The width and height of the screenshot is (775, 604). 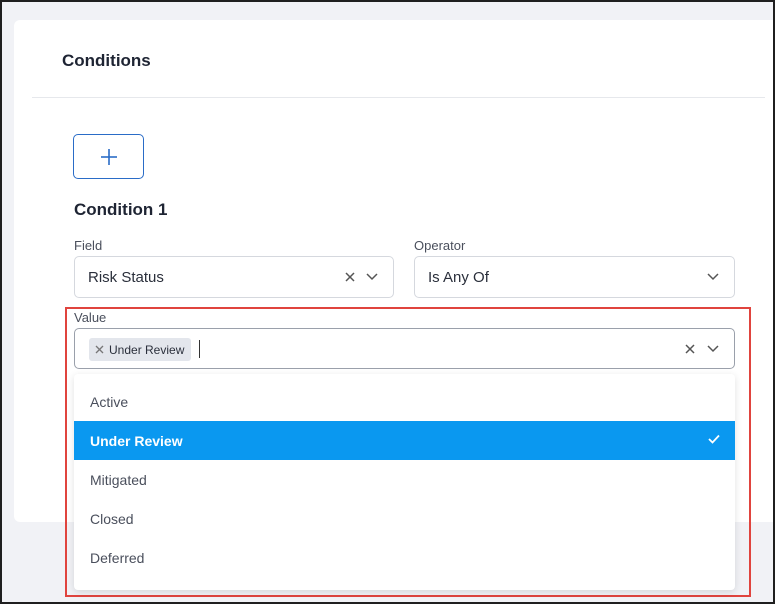 I want to click on field-value: Risk Status, so click(x=126, y=277).